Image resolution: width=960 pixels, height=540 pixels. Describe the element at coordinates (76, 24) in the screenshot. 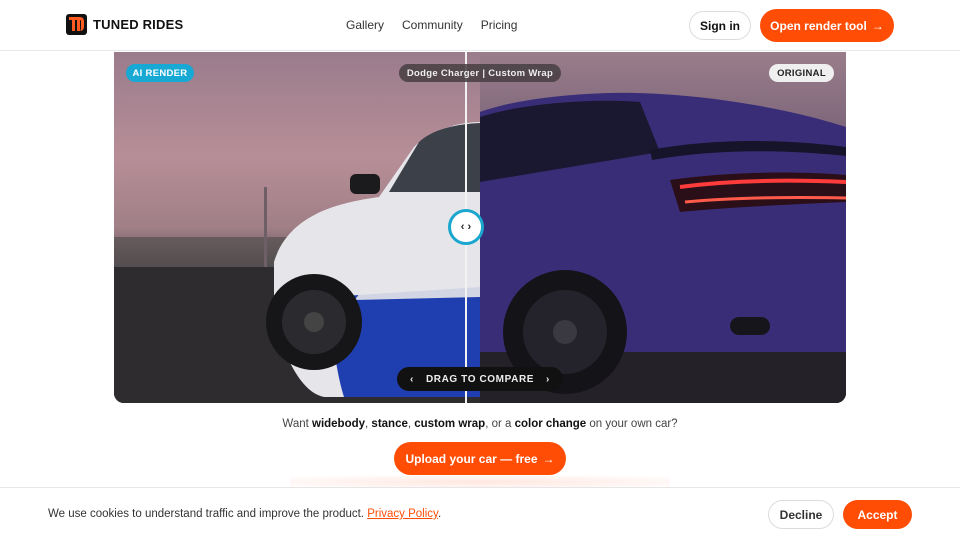

I see `logo-icon` at that location.